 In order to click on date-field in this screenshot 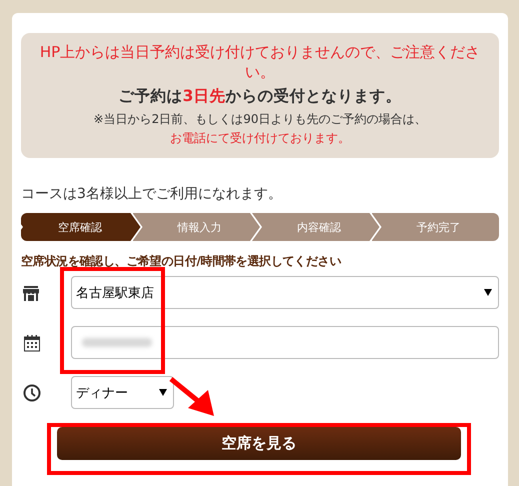, I will do `click(285, 342)`.